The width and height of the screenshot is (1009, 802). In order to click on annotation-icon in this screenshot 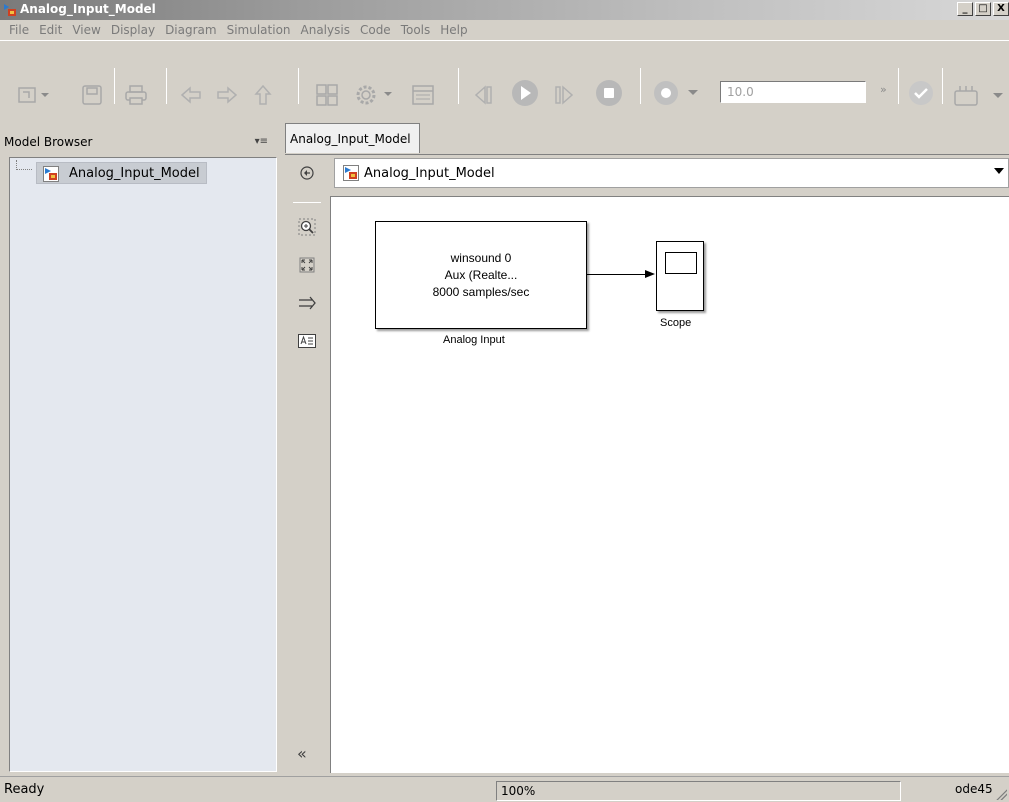, I will do `click(307, 341)`.